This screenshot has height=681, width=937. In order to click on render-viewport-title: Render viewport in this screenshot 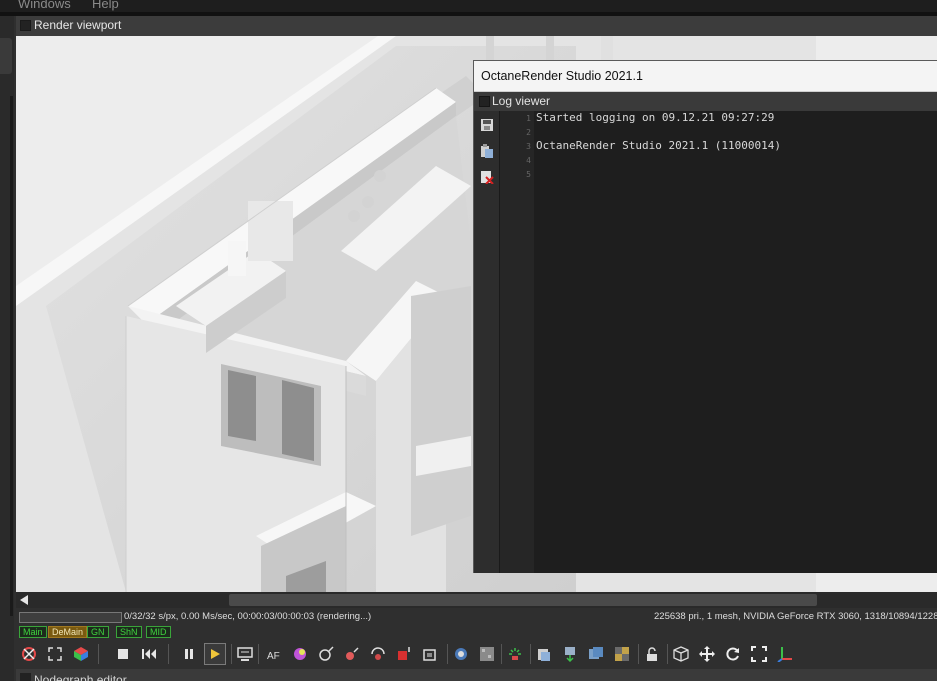, I will do `click(78, 25)`.